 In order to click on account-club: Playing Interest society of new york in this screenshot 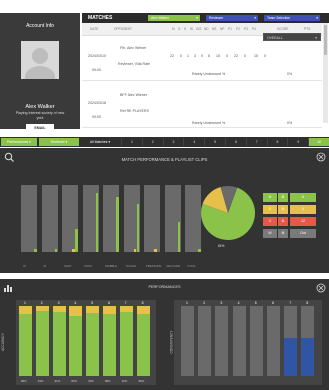, I will do `click(40, 115)`.